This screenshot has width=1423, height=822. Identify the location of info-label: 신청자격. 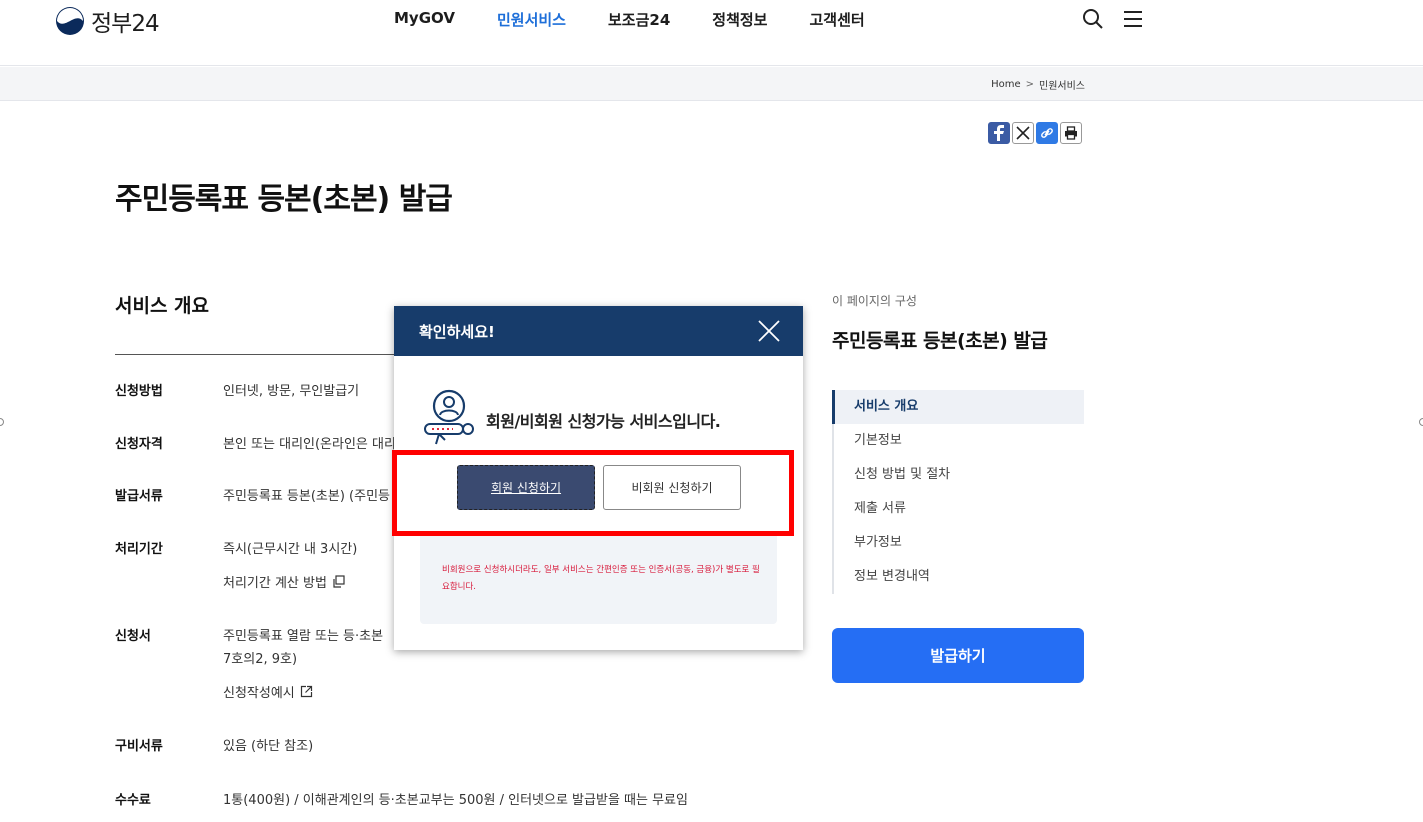
(139, 444).